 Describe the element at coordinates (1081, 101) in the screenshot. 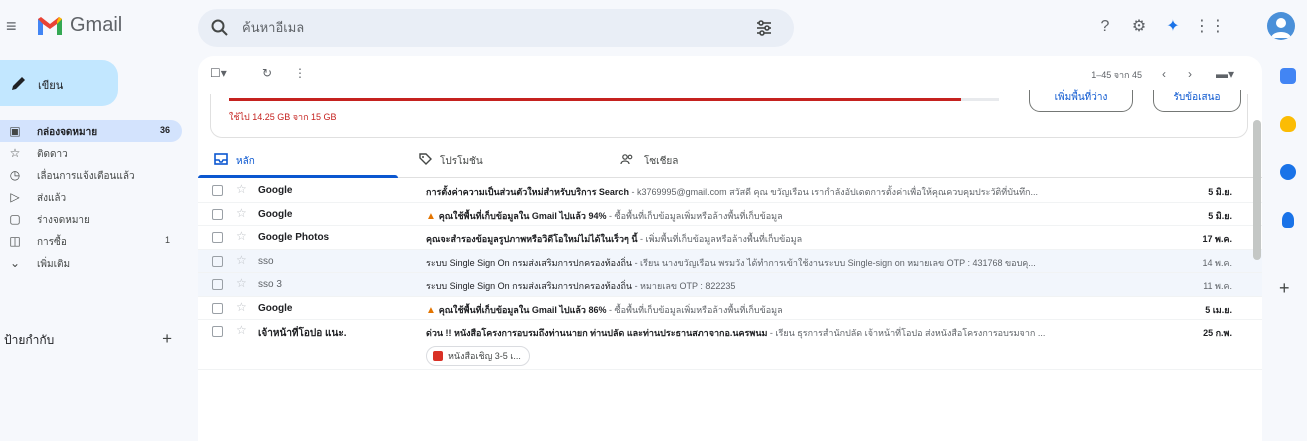

I see `get-more-storage-button: เพิ่มพื้นที่ว่าง` at that location.